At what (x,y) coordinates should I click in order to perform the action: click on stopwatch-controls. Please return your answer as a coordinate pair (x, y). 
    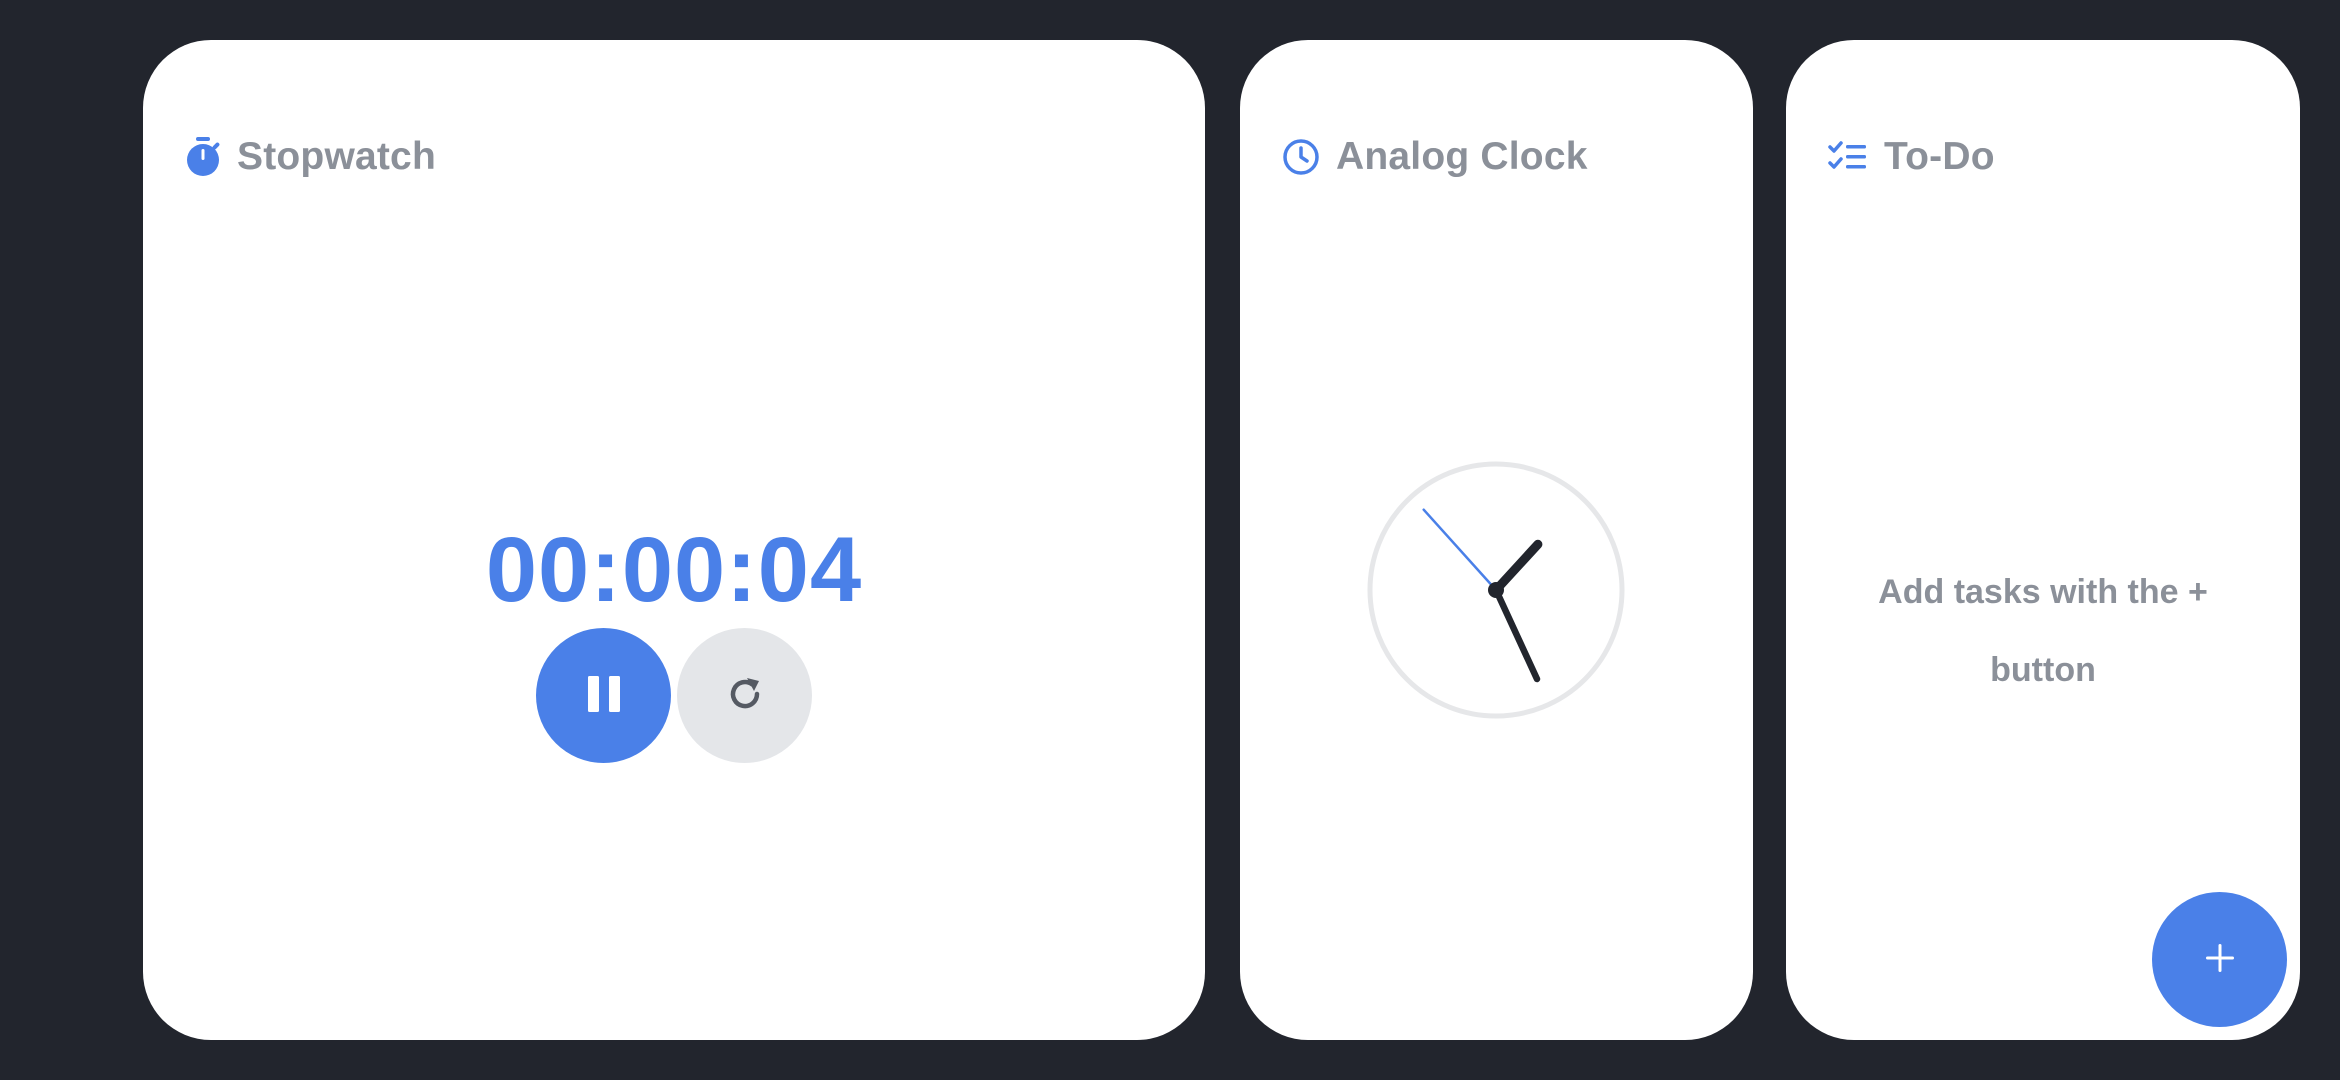
    Looking at the image, I should click on (674, 695).